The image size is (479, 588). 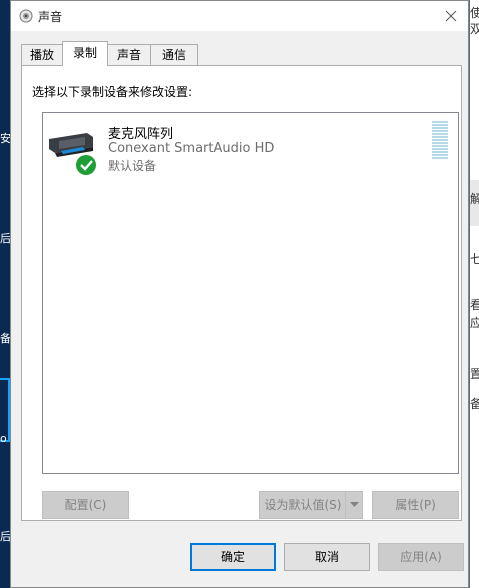 What do you see at coordinates (50, 17) in the screenshot?
I see `window-title: 声音` at bounding box center [50, 17].